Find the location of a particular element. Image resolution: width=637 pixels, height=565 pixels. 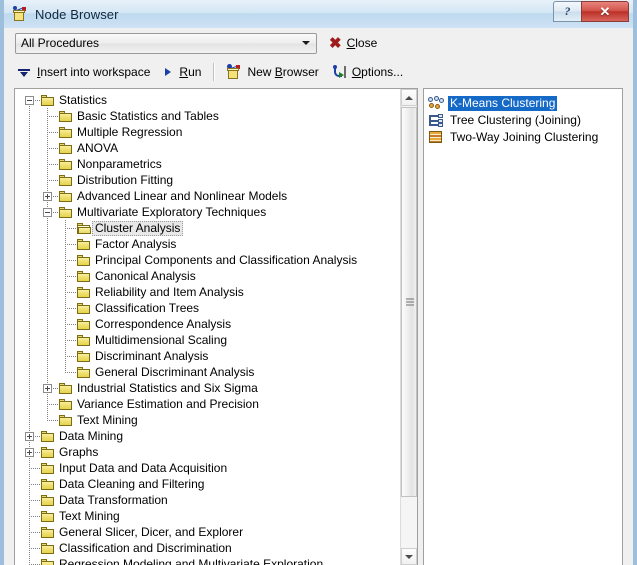

window-buttons: ? ✕ is located at coordinates (591, 11).